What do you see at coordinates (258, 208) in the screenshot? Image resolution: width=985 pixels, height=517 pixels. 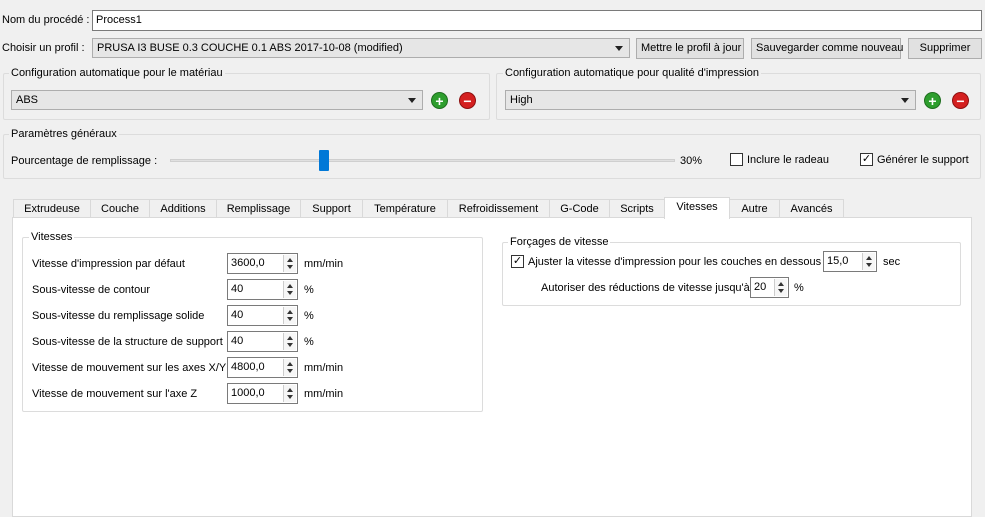 I see `tab-remplissage: Remplissage` at bounding box center [258, 208].